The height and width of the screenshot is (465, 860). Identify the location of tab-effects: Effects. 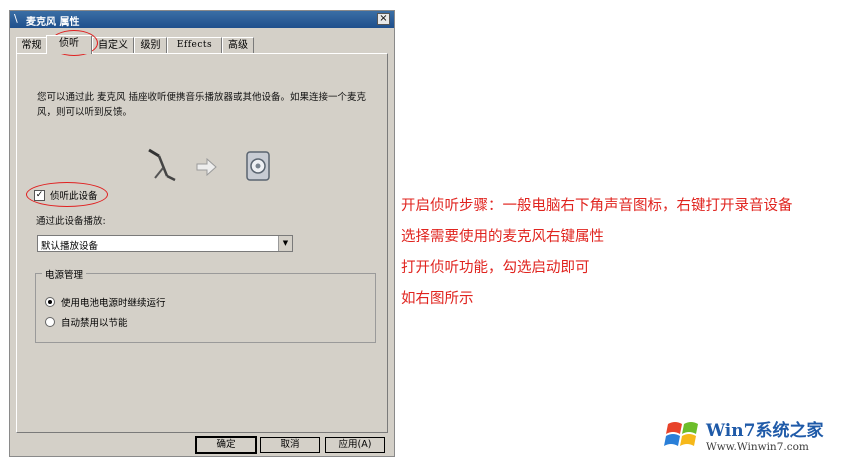
(194, 45).